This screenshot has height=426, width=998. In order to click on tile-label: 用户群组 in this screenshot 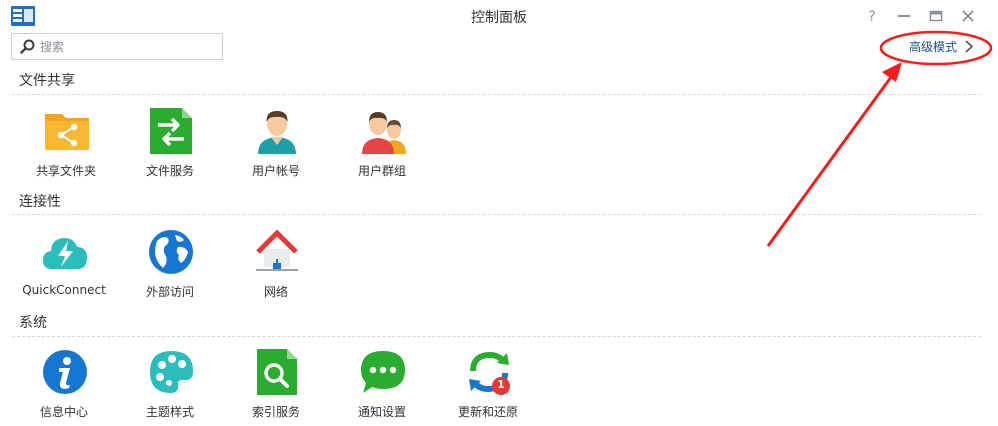, I will do `click(381, 171)`.